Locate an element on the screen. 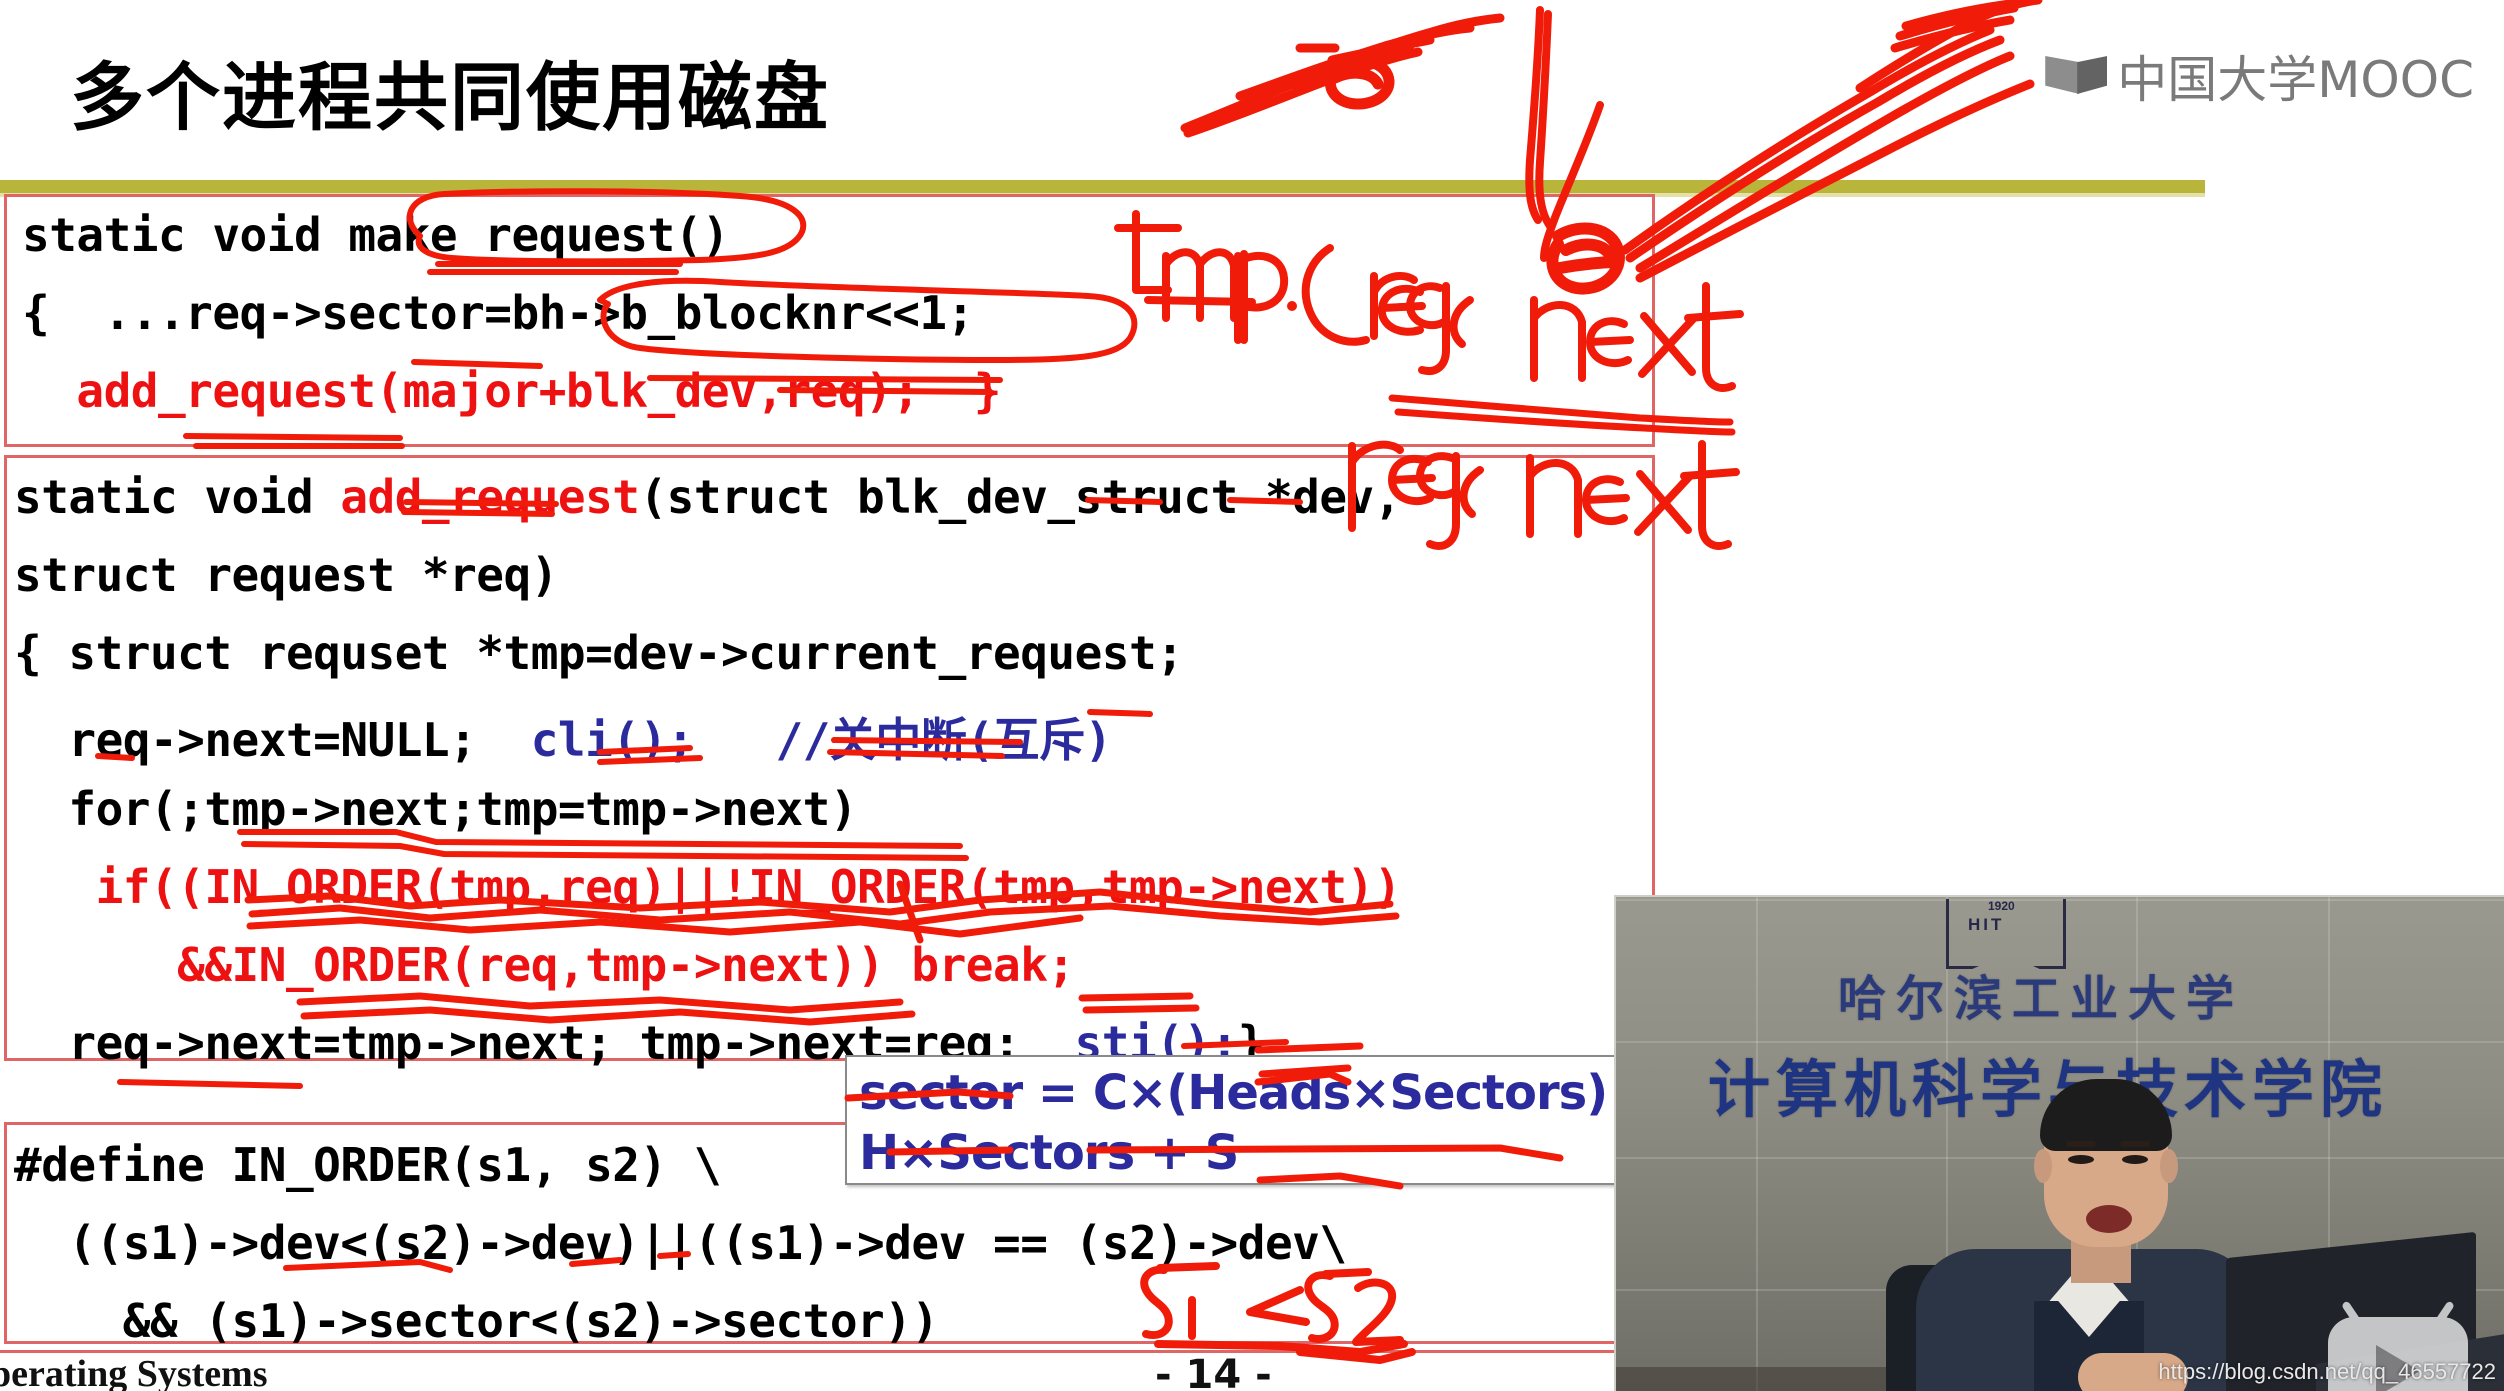  code-add-request-line-4: req->next=NULL; cli(); //关中断(互斥) is located at coordinates (563, 737).